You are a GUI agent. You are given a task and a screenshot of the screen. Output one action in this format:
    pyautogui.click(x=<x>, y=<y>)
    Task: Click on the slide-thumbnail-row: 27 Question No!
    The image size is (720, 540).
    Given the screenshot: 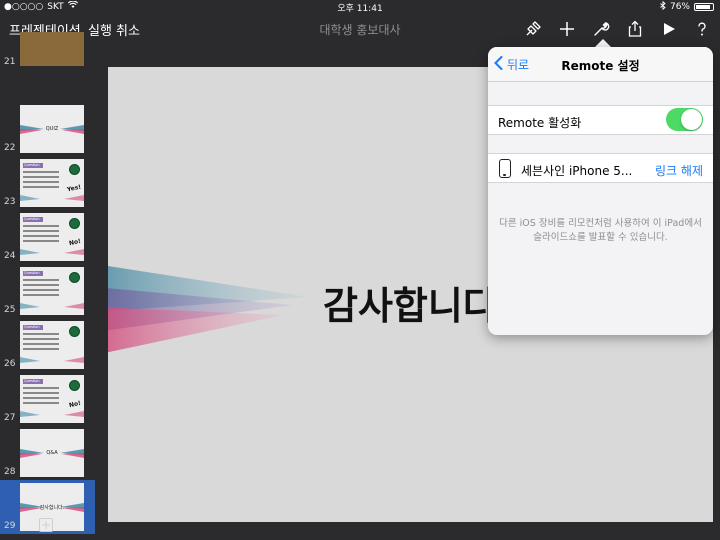 What is the action you would take?
    pyautogui.click(x=47, y=399)
    